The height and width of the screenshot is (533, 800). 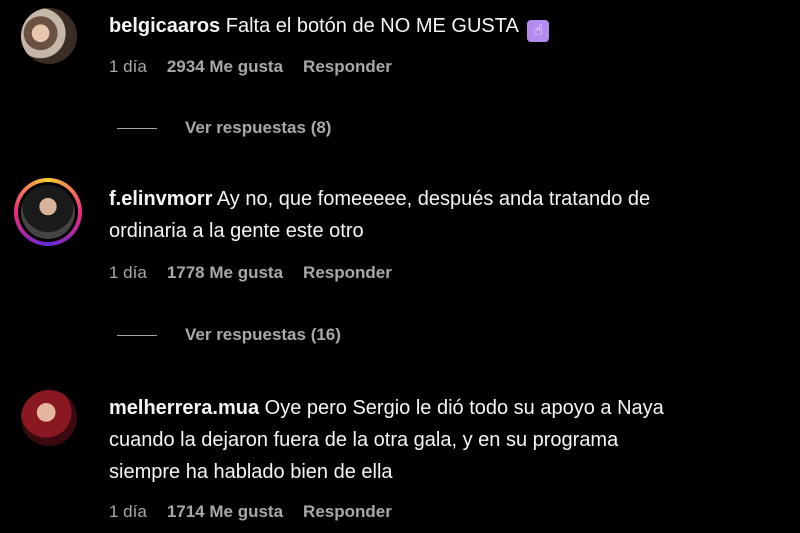 I want to click on comment-body-line2: ordinaria a la gente este otro, so click(x=236, y=231).